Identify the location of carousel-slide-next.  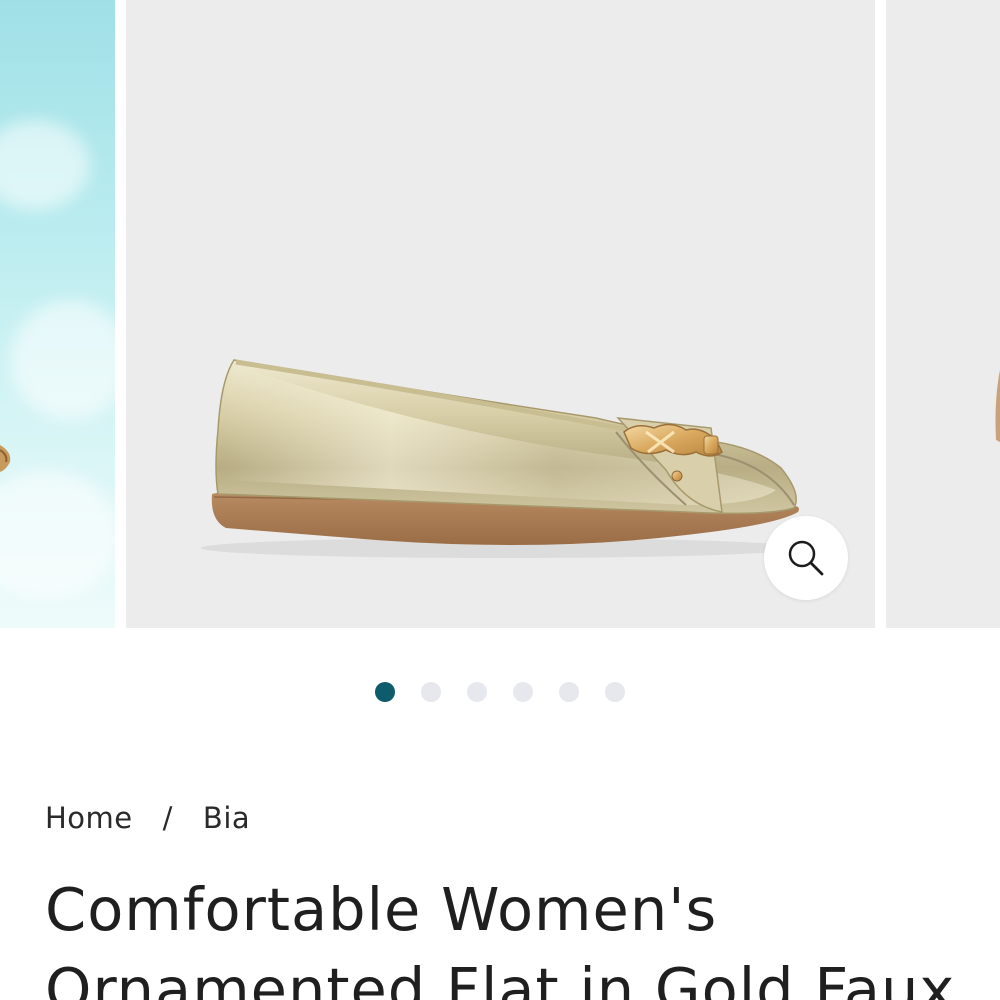
(943, 314).